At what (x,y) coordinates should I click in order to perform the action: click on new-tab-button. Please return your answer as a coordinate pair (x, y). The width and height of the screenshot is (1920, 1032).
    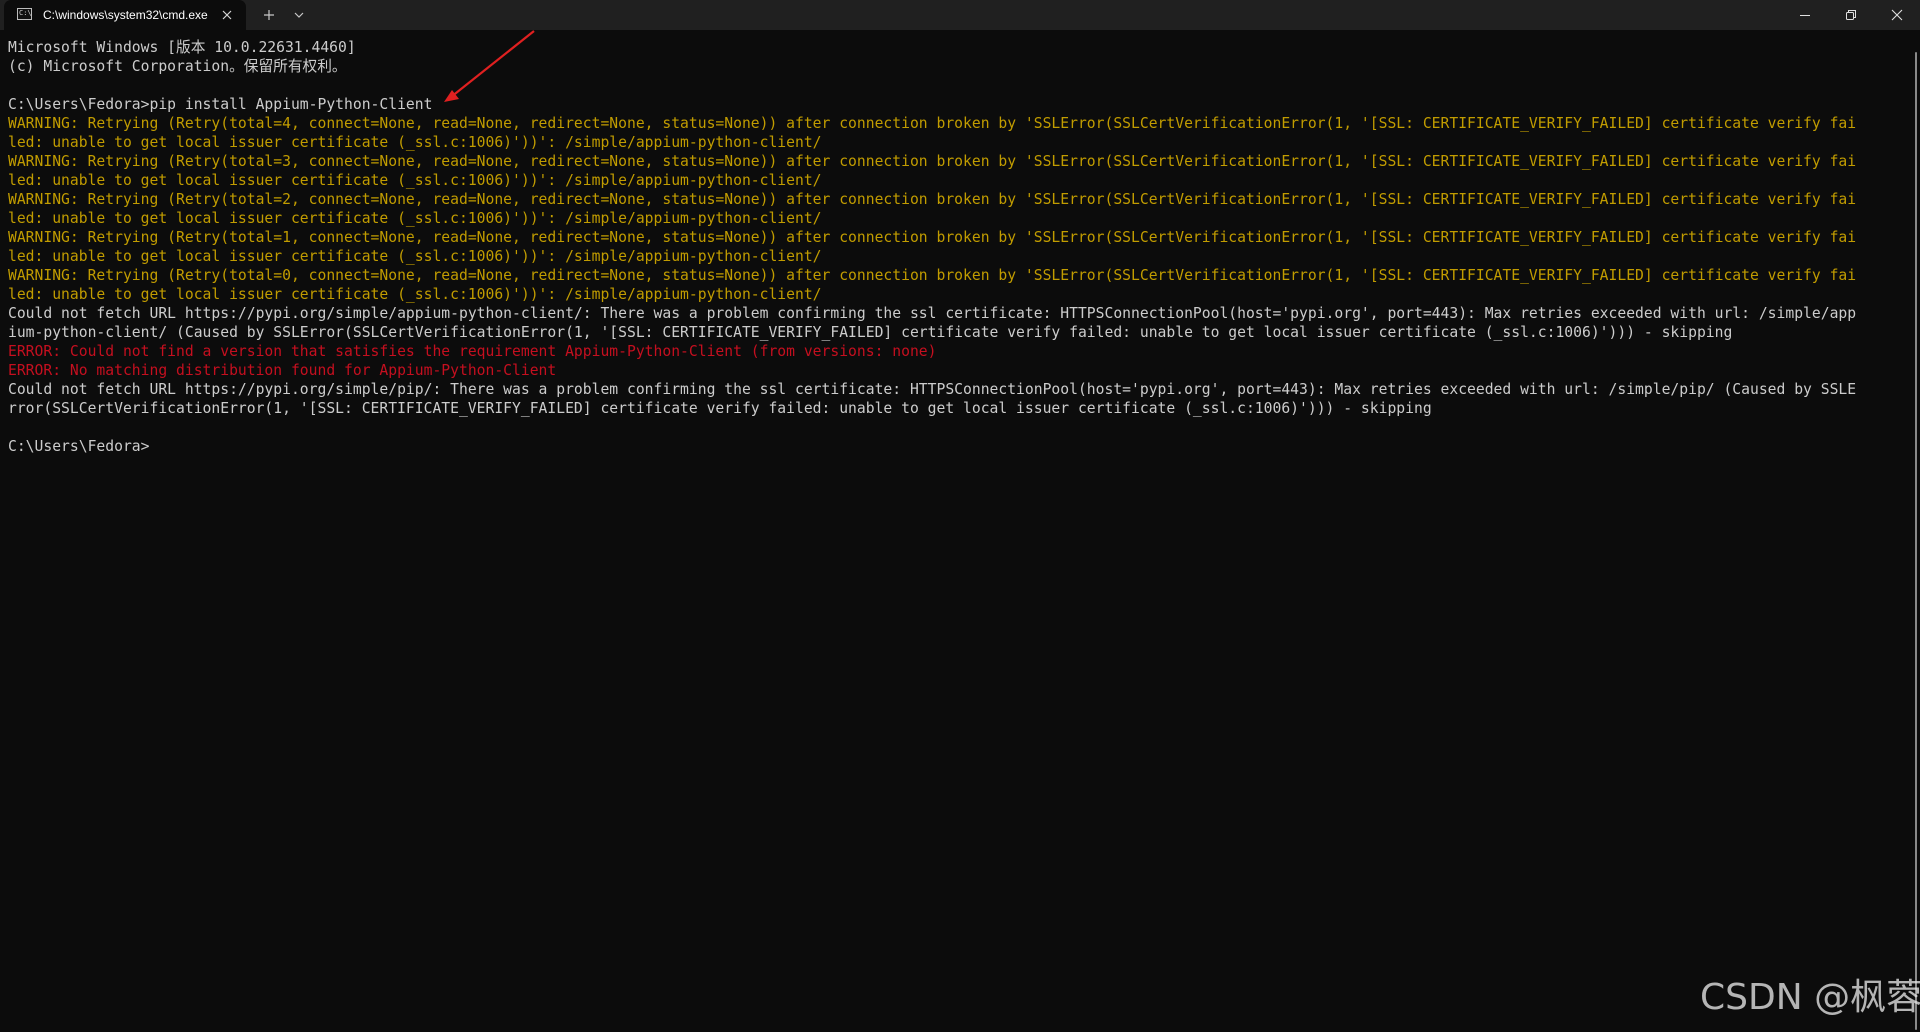
    Looking at the image, I should click on (269, 15).